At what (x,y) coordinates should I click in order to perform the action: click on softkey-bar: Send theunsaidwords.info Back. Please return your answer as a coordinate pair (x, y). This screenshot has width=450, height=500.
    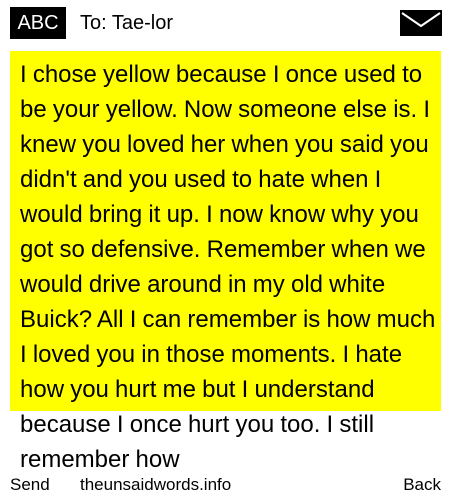
    Looking at the image, I should click on (225, 485).